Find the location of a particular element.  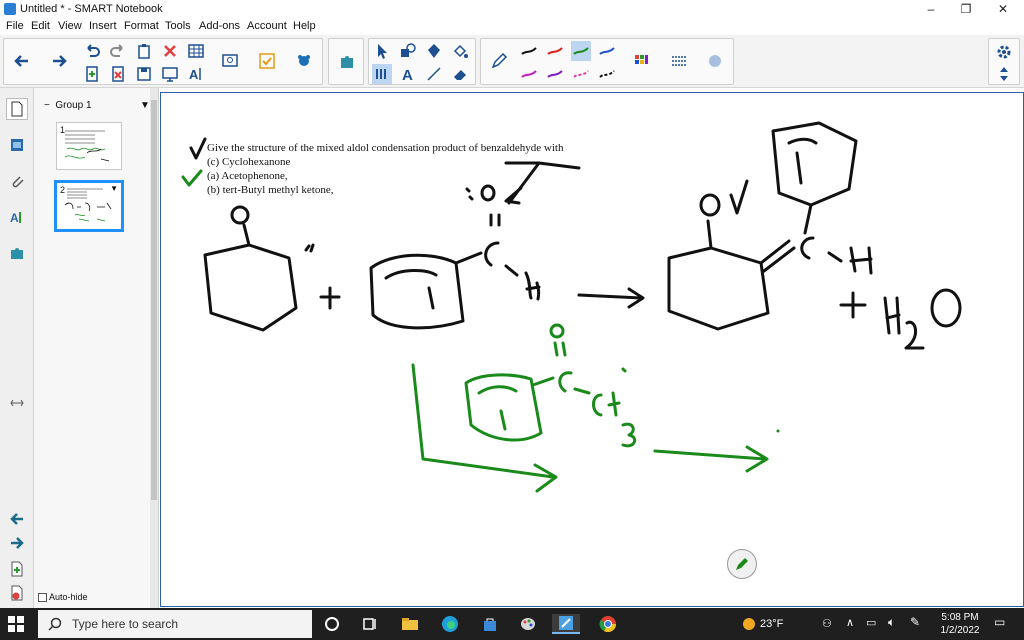

menu-insert: Insert is located at coordinates (103, 26).